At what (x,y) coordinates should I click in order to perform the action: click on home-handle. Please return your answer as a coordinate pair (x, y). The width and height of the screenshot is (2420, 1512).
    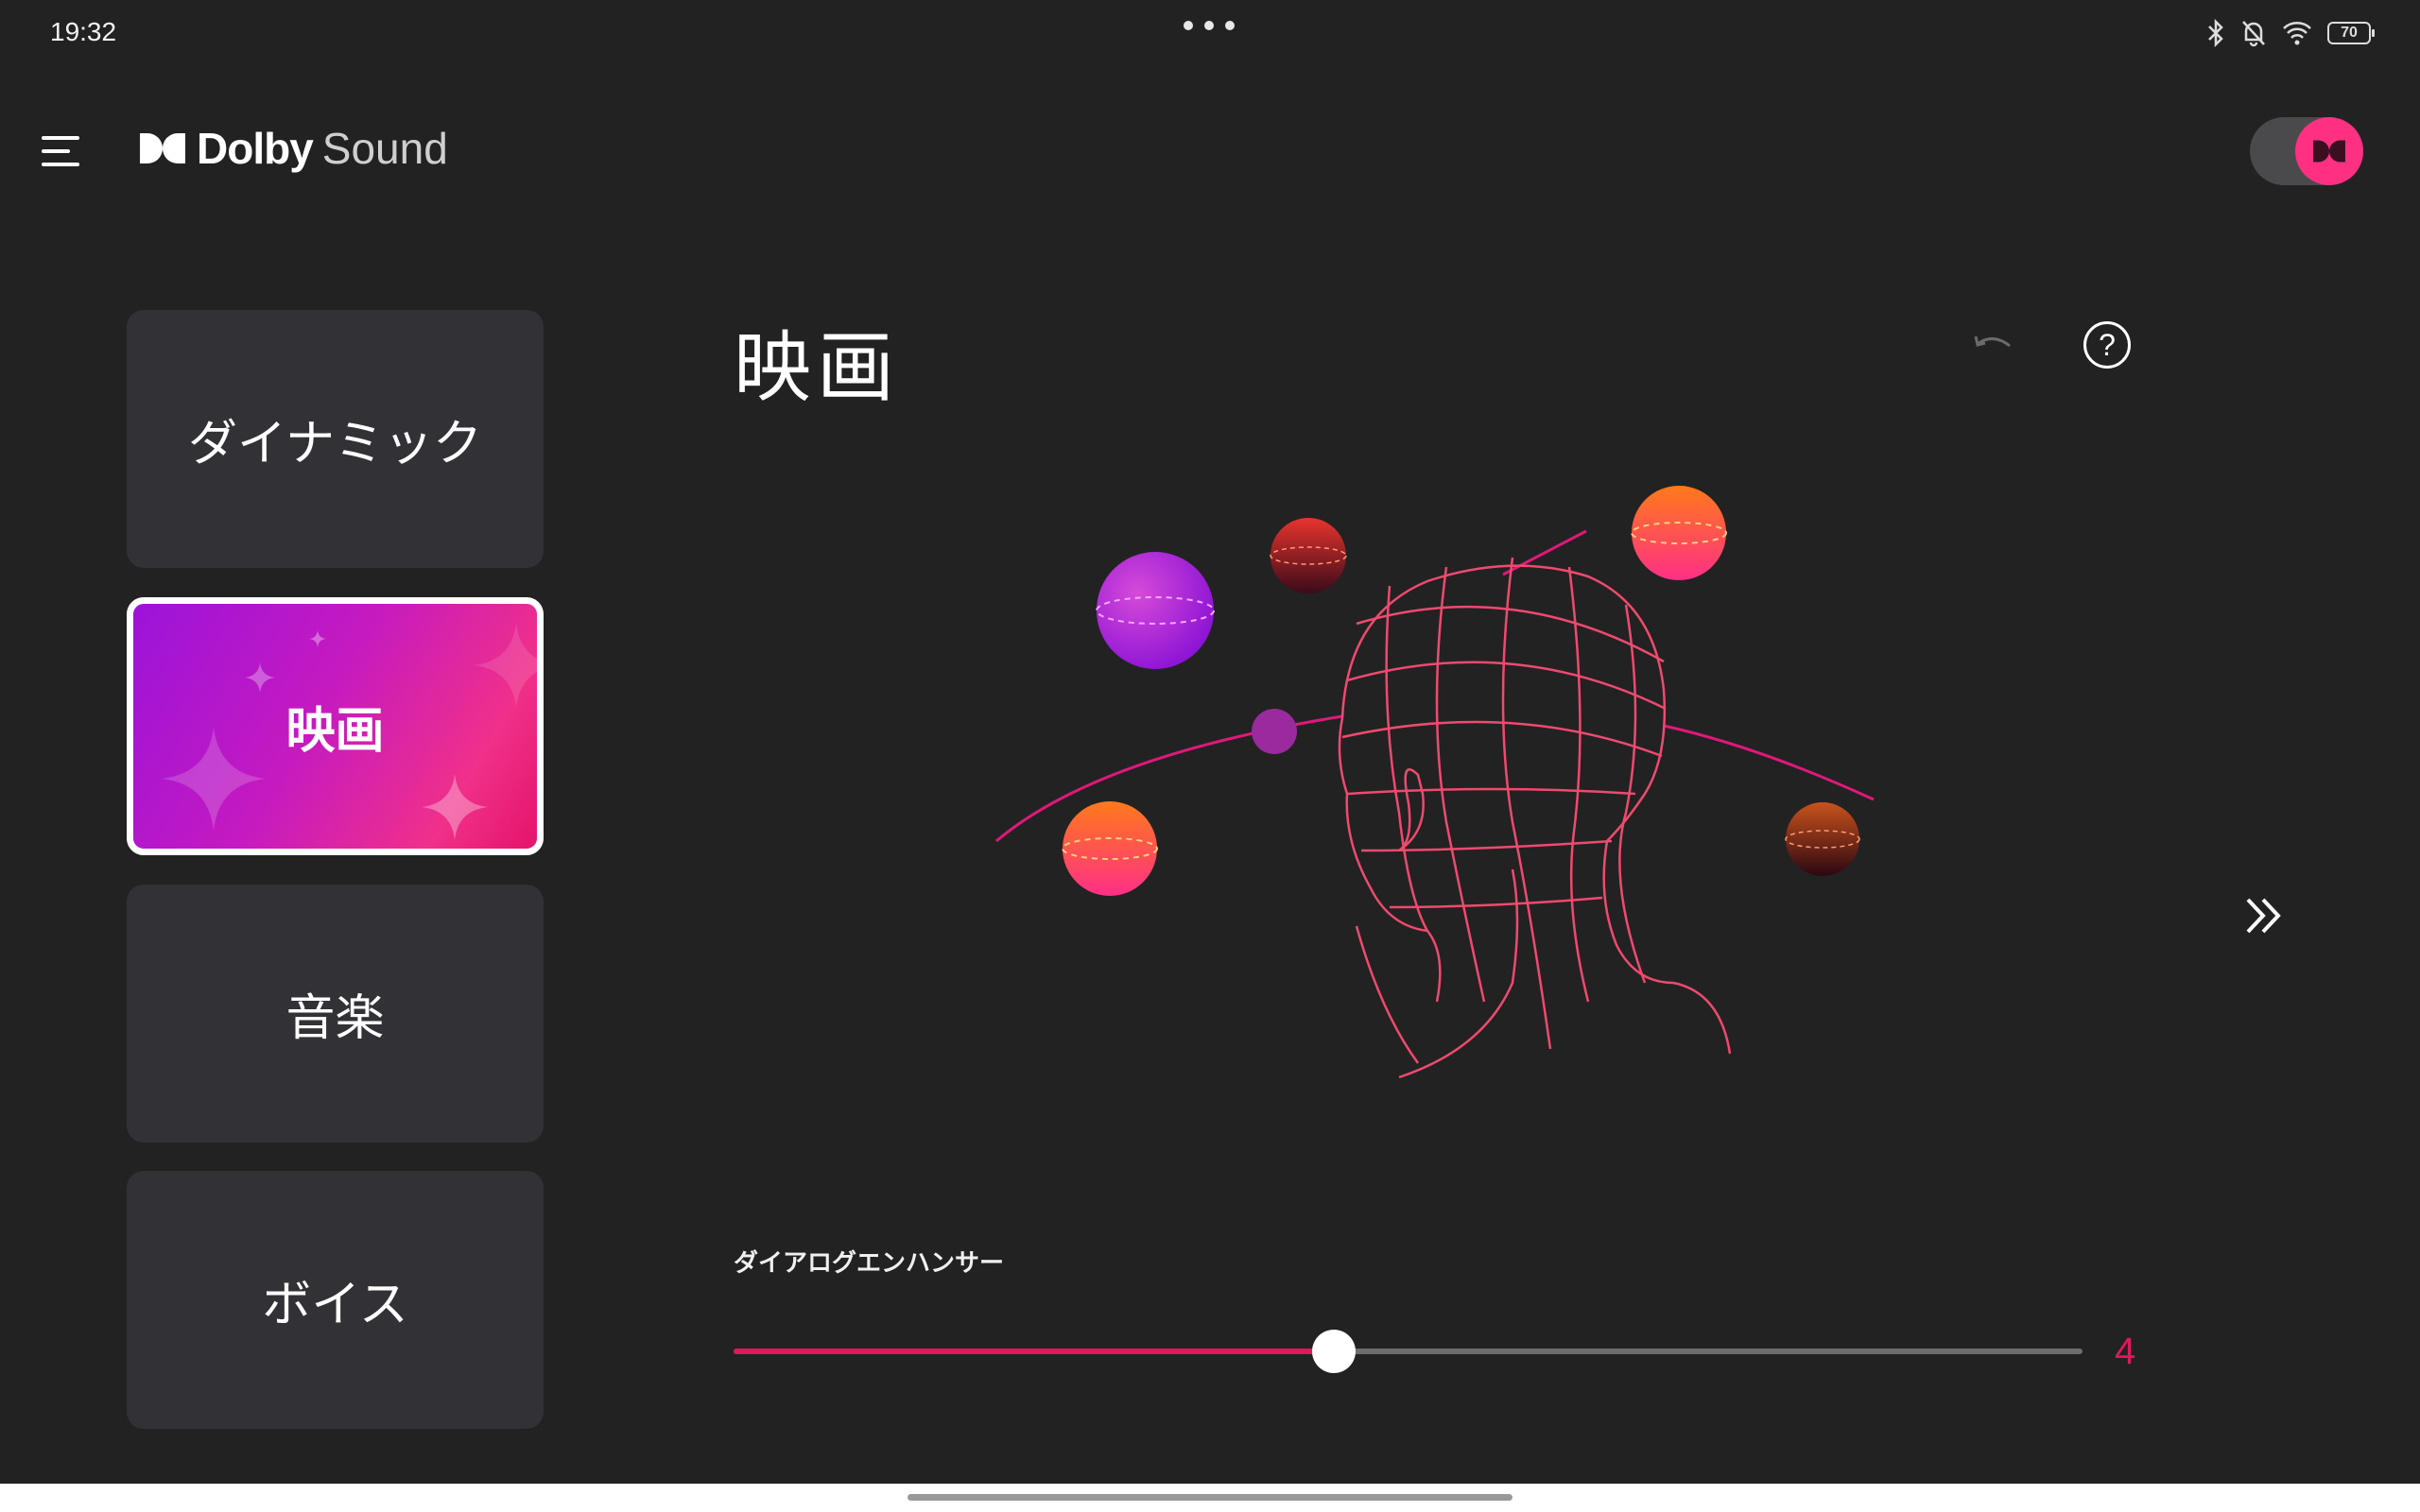
    Looking at the image, I should click on (1210, 1497).